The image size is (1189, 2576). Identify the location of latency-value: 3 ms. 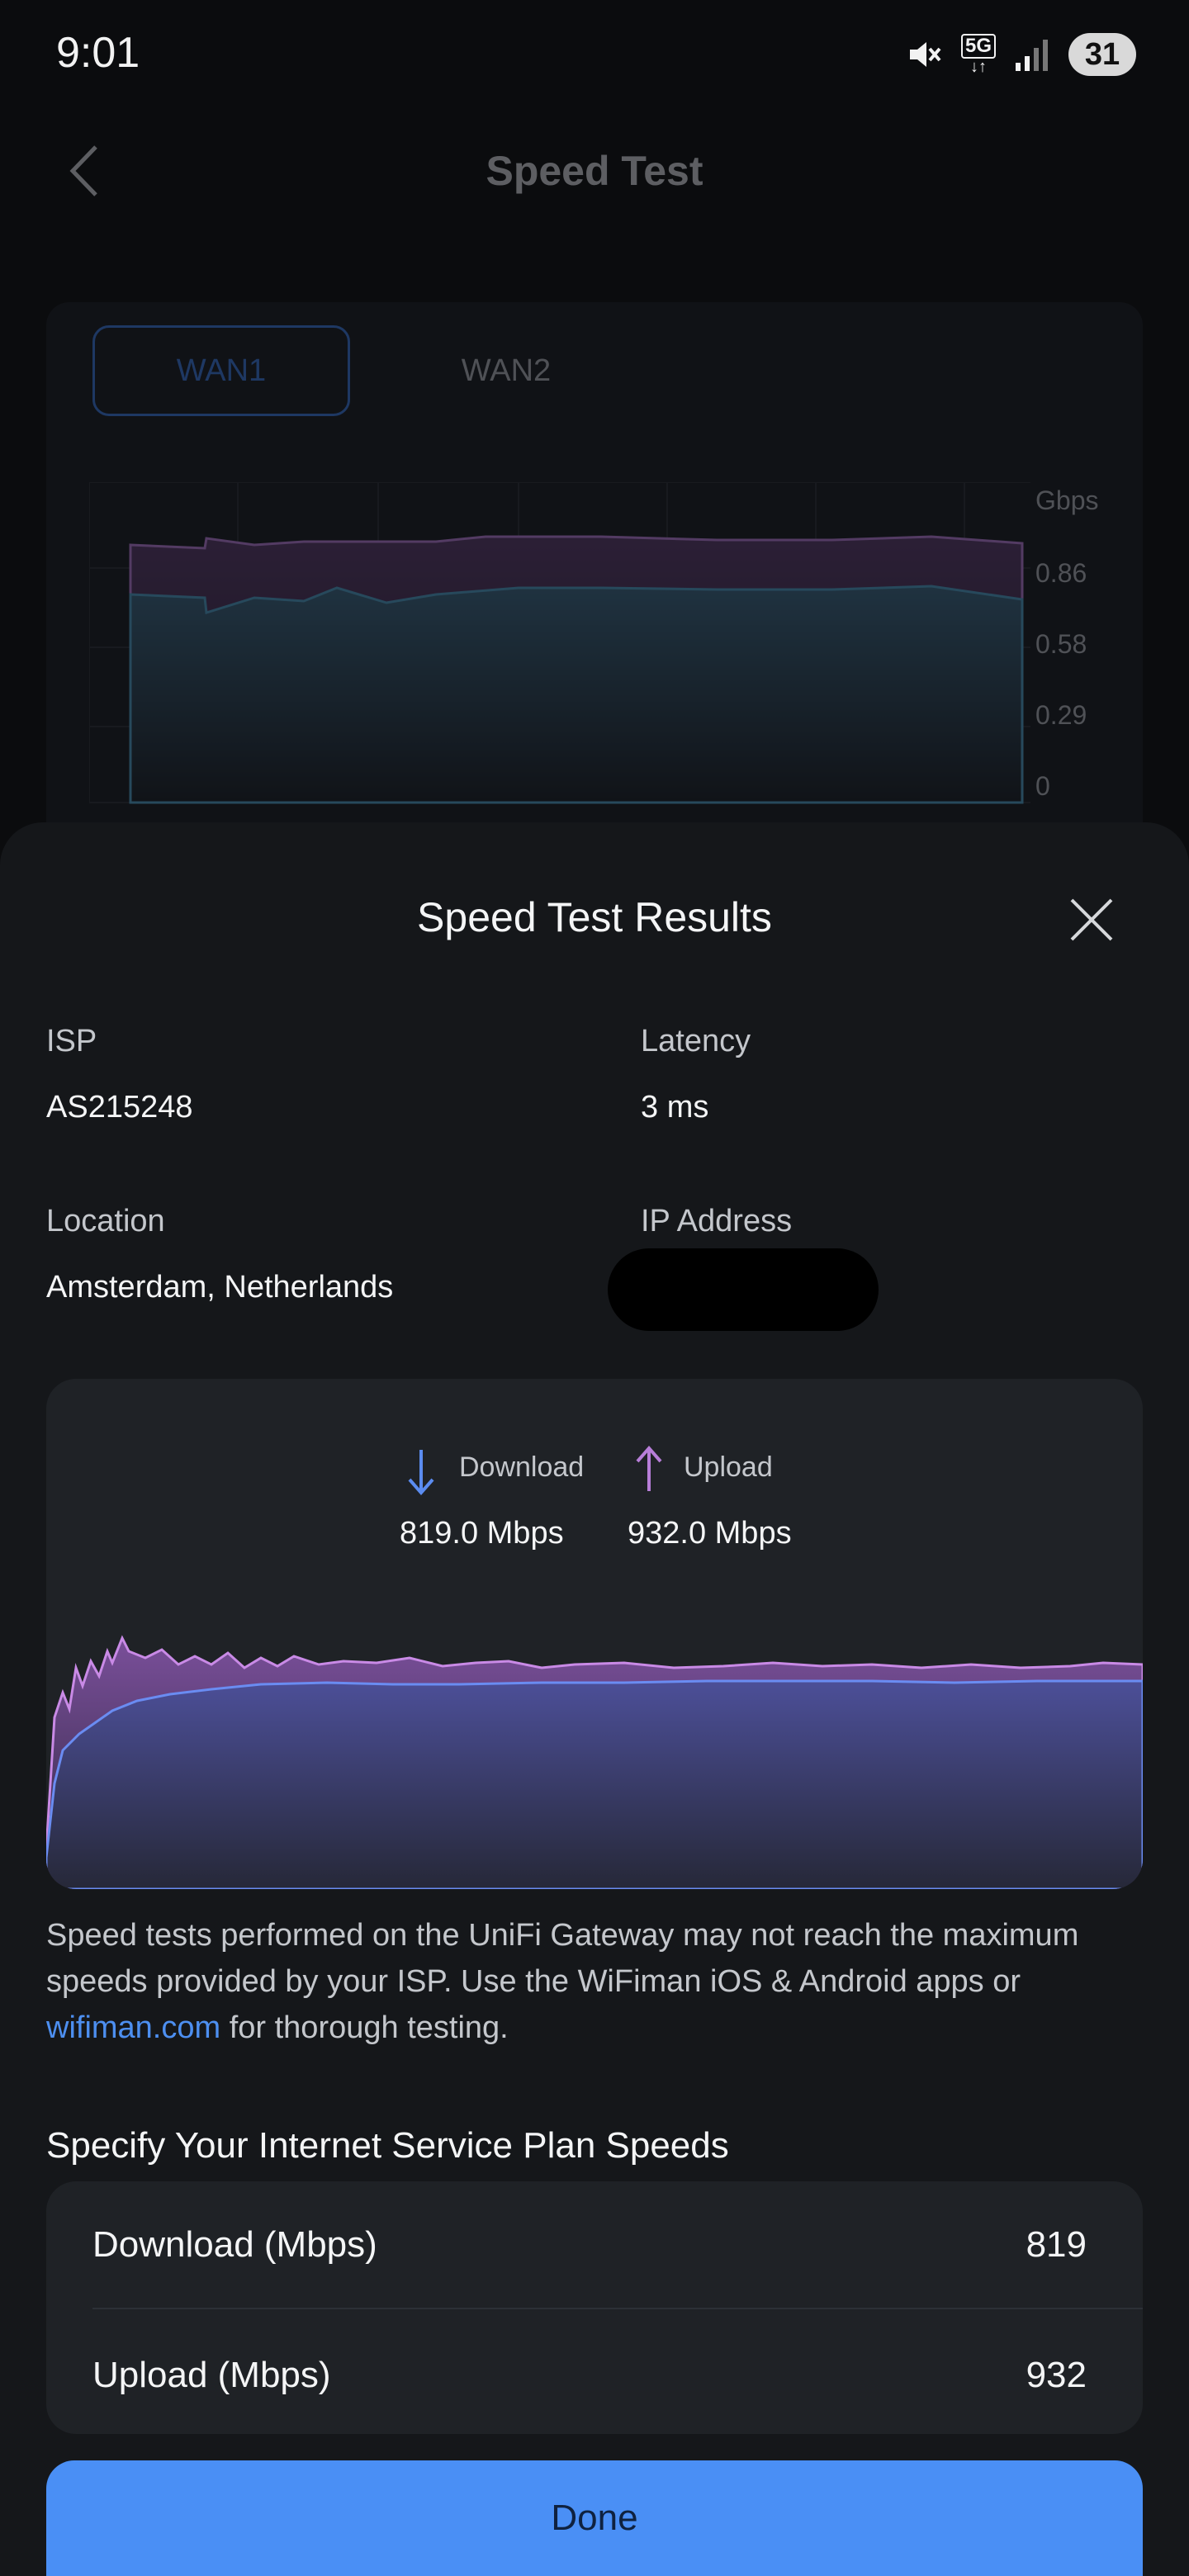
(675, 1107).